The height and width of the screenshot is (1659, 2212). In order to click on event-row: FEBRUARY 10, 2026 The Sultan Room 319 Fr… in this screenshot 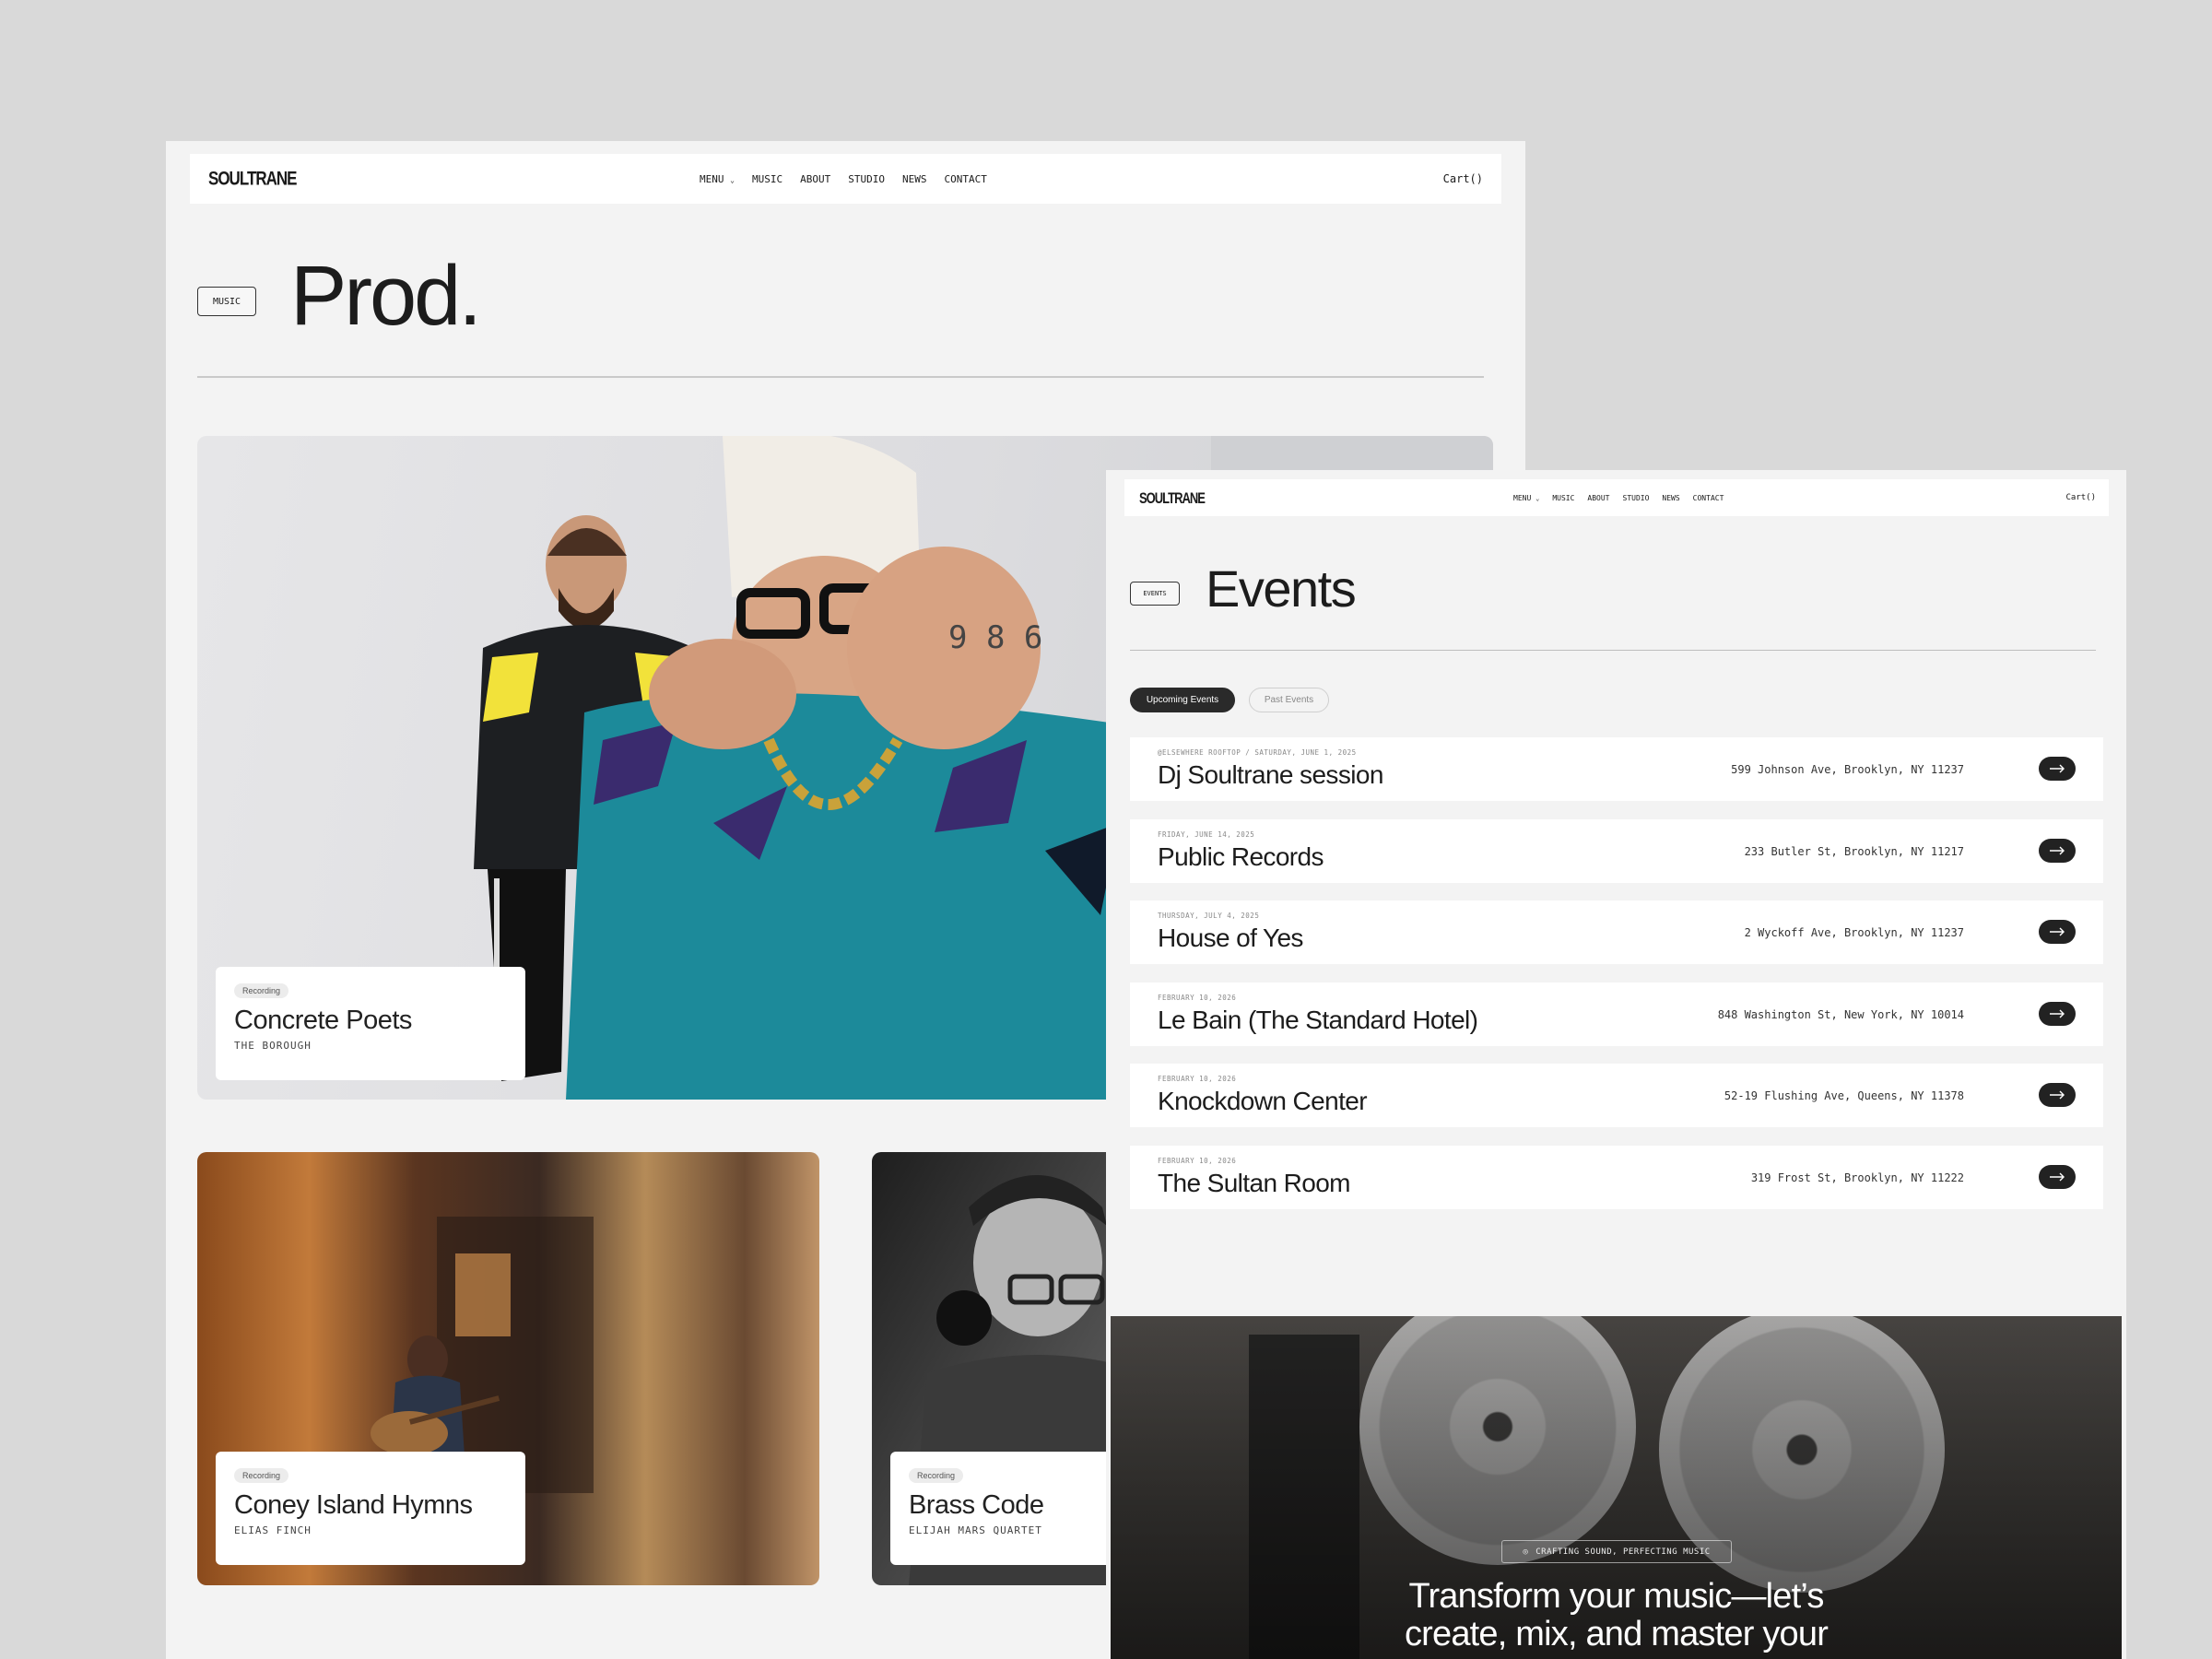, I will do `click(1616, 1177)`.